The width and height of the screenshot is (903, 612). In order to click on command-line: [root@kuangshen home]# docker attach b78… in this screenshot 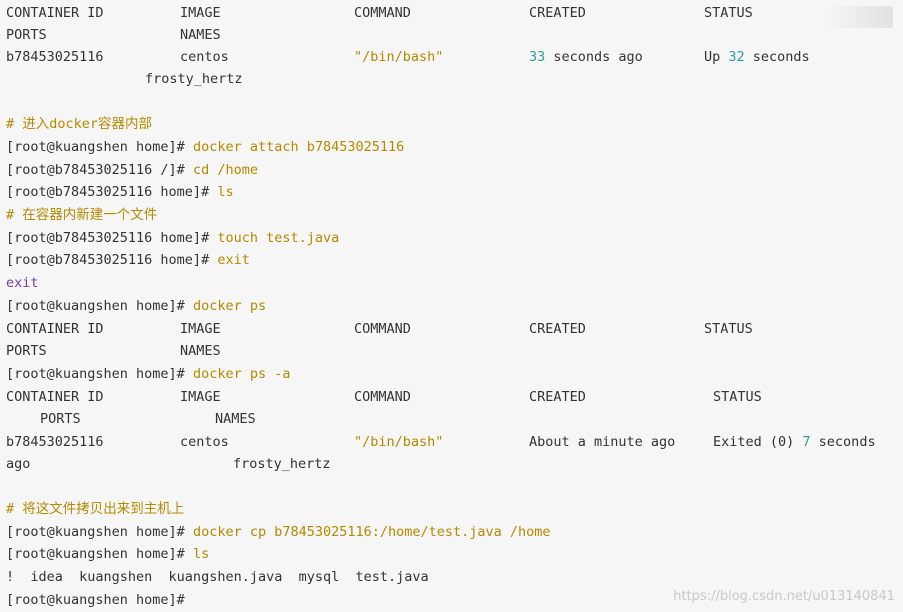, I will do `click(451, 147)`.